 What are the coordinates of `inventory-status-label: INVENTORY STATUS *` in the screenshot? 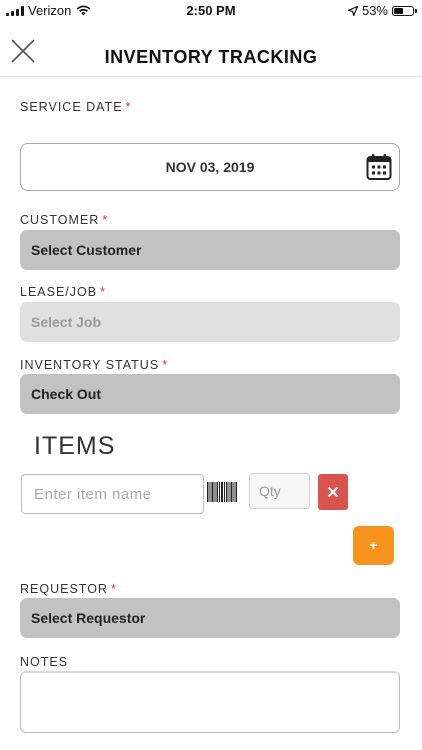 It's located at (94, 365).